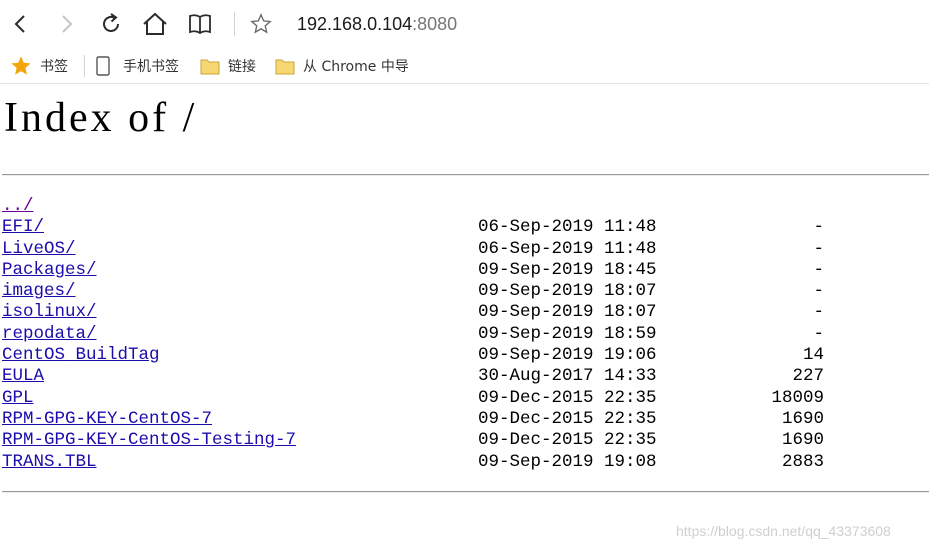 Image resolution: width=929 pixels, height=551 pixels. What do you see at coordinates (783, 531) in the screenshot?
I see `watermark: https://blog.csdn.net/qq_43373608` at bounding box center [783, 531].